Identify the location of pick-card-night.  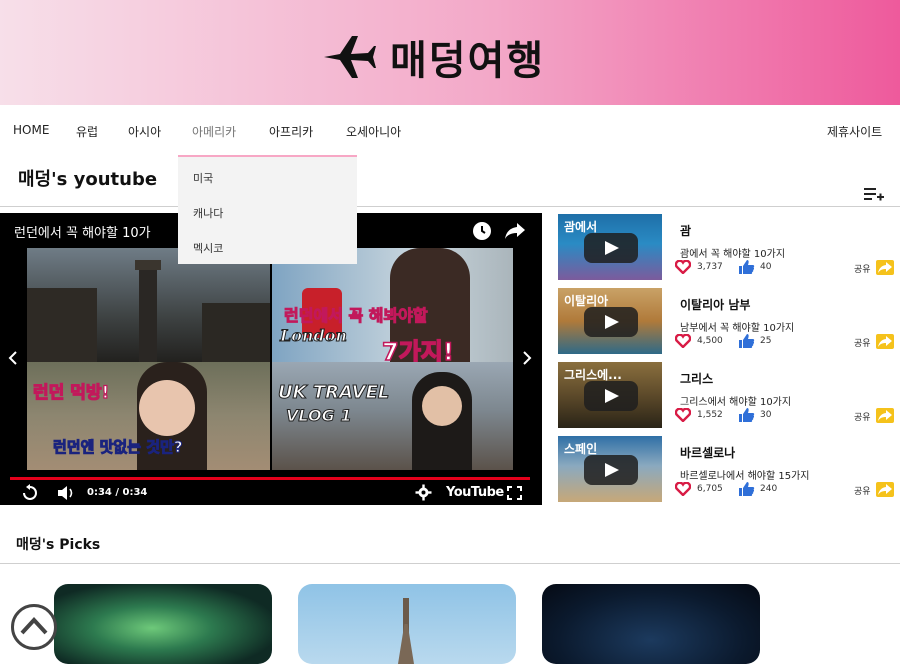
(651, 624).